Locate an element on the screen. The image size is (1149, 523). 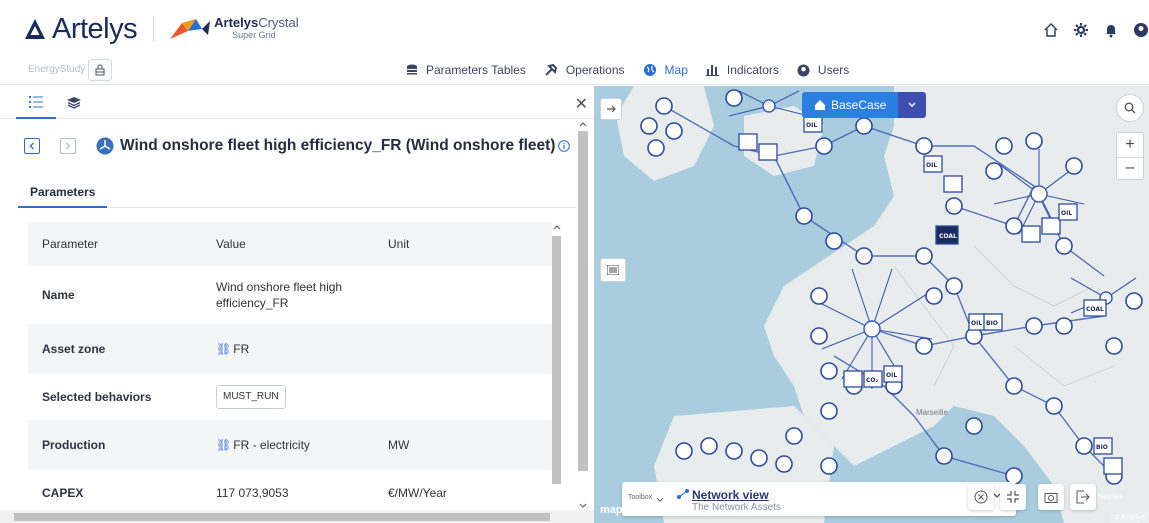
row-parameter: Selected behaviors is located at coordinates (97, 397).